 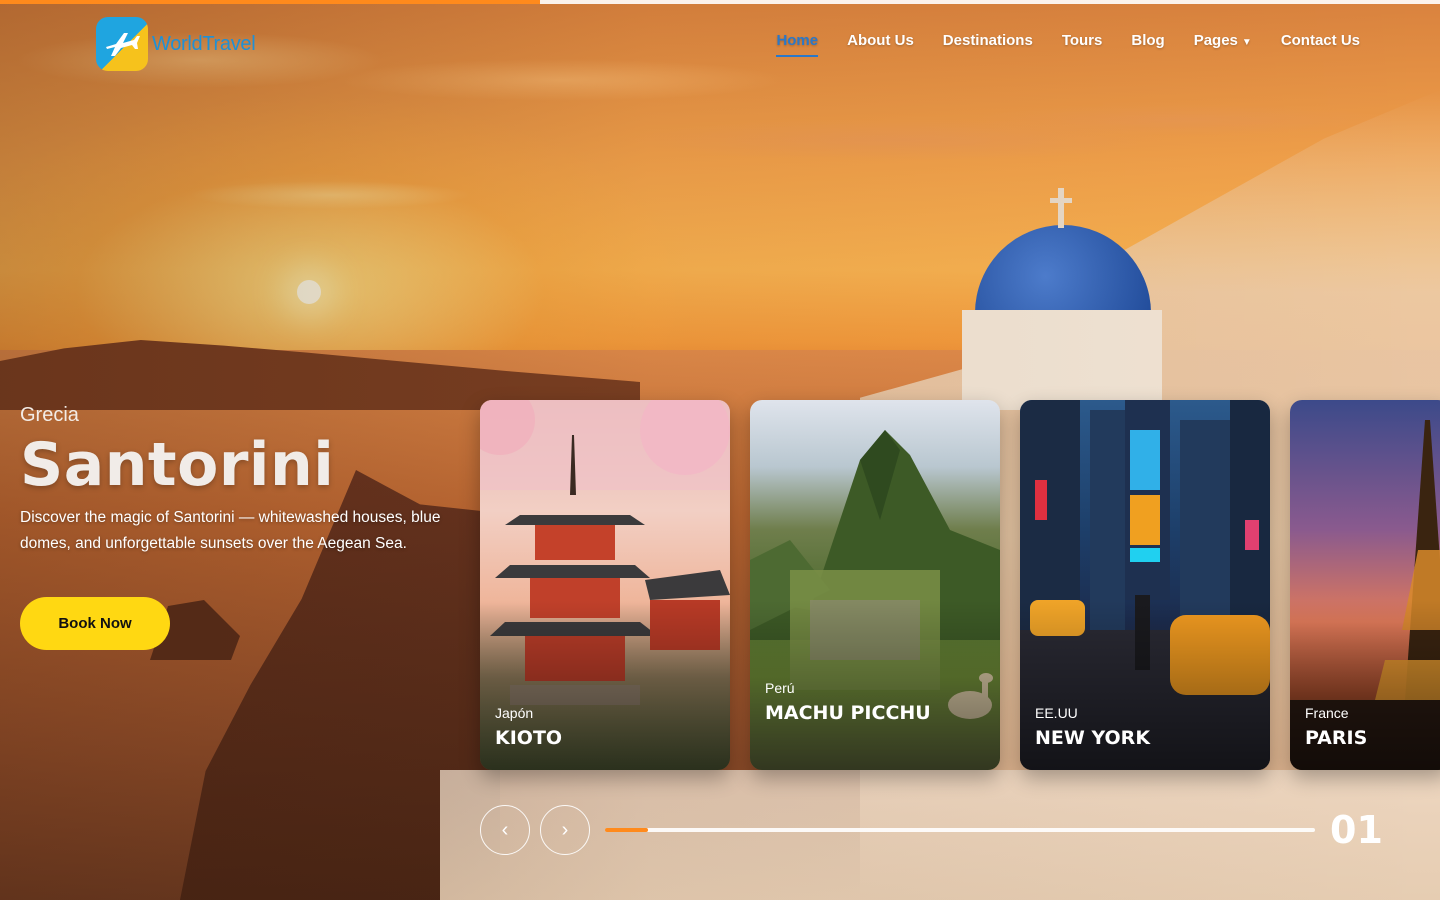 What do you see at coordinates (988, 44) in the screenshot?
I see `nav-destinations: Destinations` at bounding box center [988, 44].